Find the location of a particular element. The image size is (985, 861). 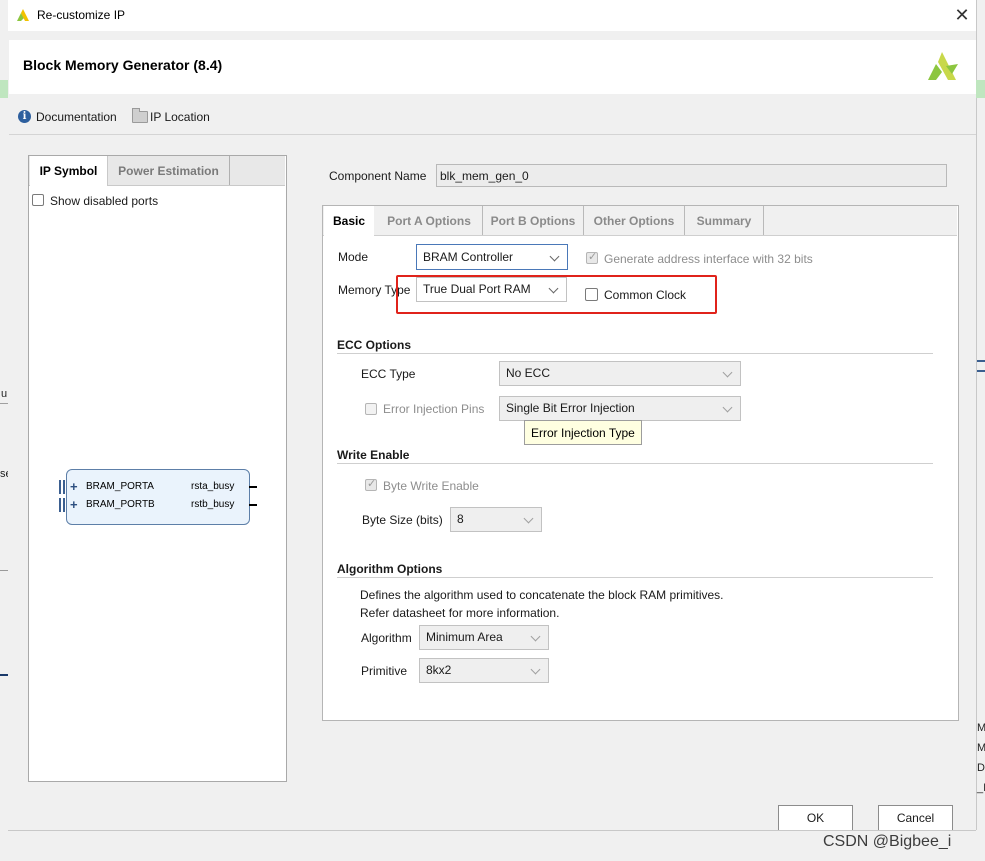

byte-size-value: 8 is located at coordinates (460, 519).